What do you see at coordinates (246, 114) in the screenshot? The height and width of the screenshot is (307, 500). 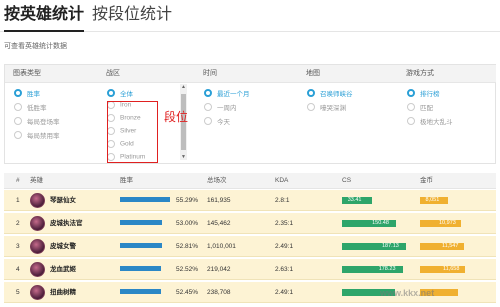 I see `filter-time: 时间 最近一个月 一周内 今天` at bounding box center [246, 114].